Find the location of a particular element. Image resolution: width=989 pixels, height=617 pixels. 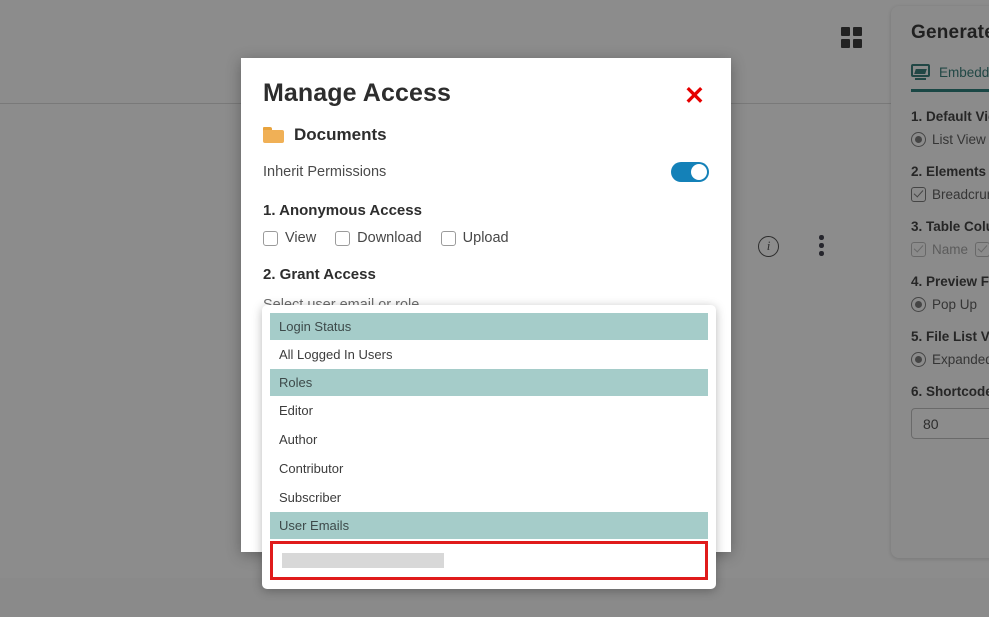

dropdown-group-header-login-status: Login Status is located at coordinates (489, 326).